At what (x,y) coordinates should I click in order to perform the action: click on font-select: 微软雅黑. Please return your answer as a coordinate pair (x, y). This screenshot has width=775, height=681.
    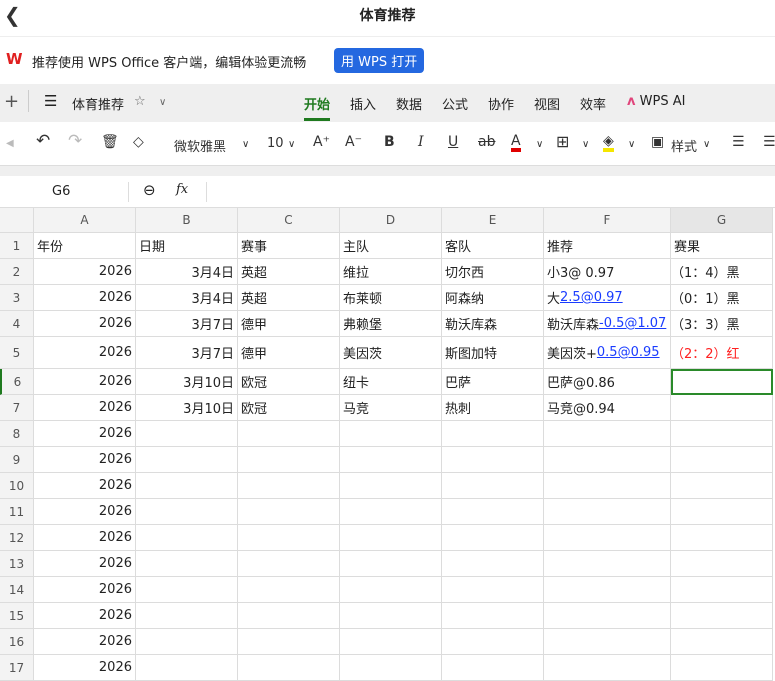
    Looking at the image, I should click on (200, 145).